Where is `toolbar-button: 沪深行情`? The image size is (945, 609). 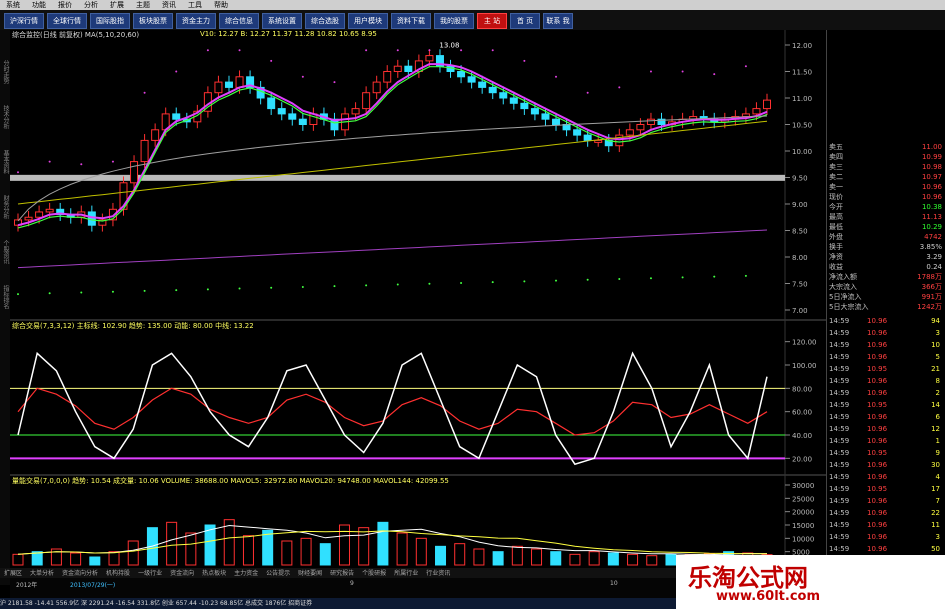 toolbar-button: 沪深行情 is located at coordinates (24, 21).